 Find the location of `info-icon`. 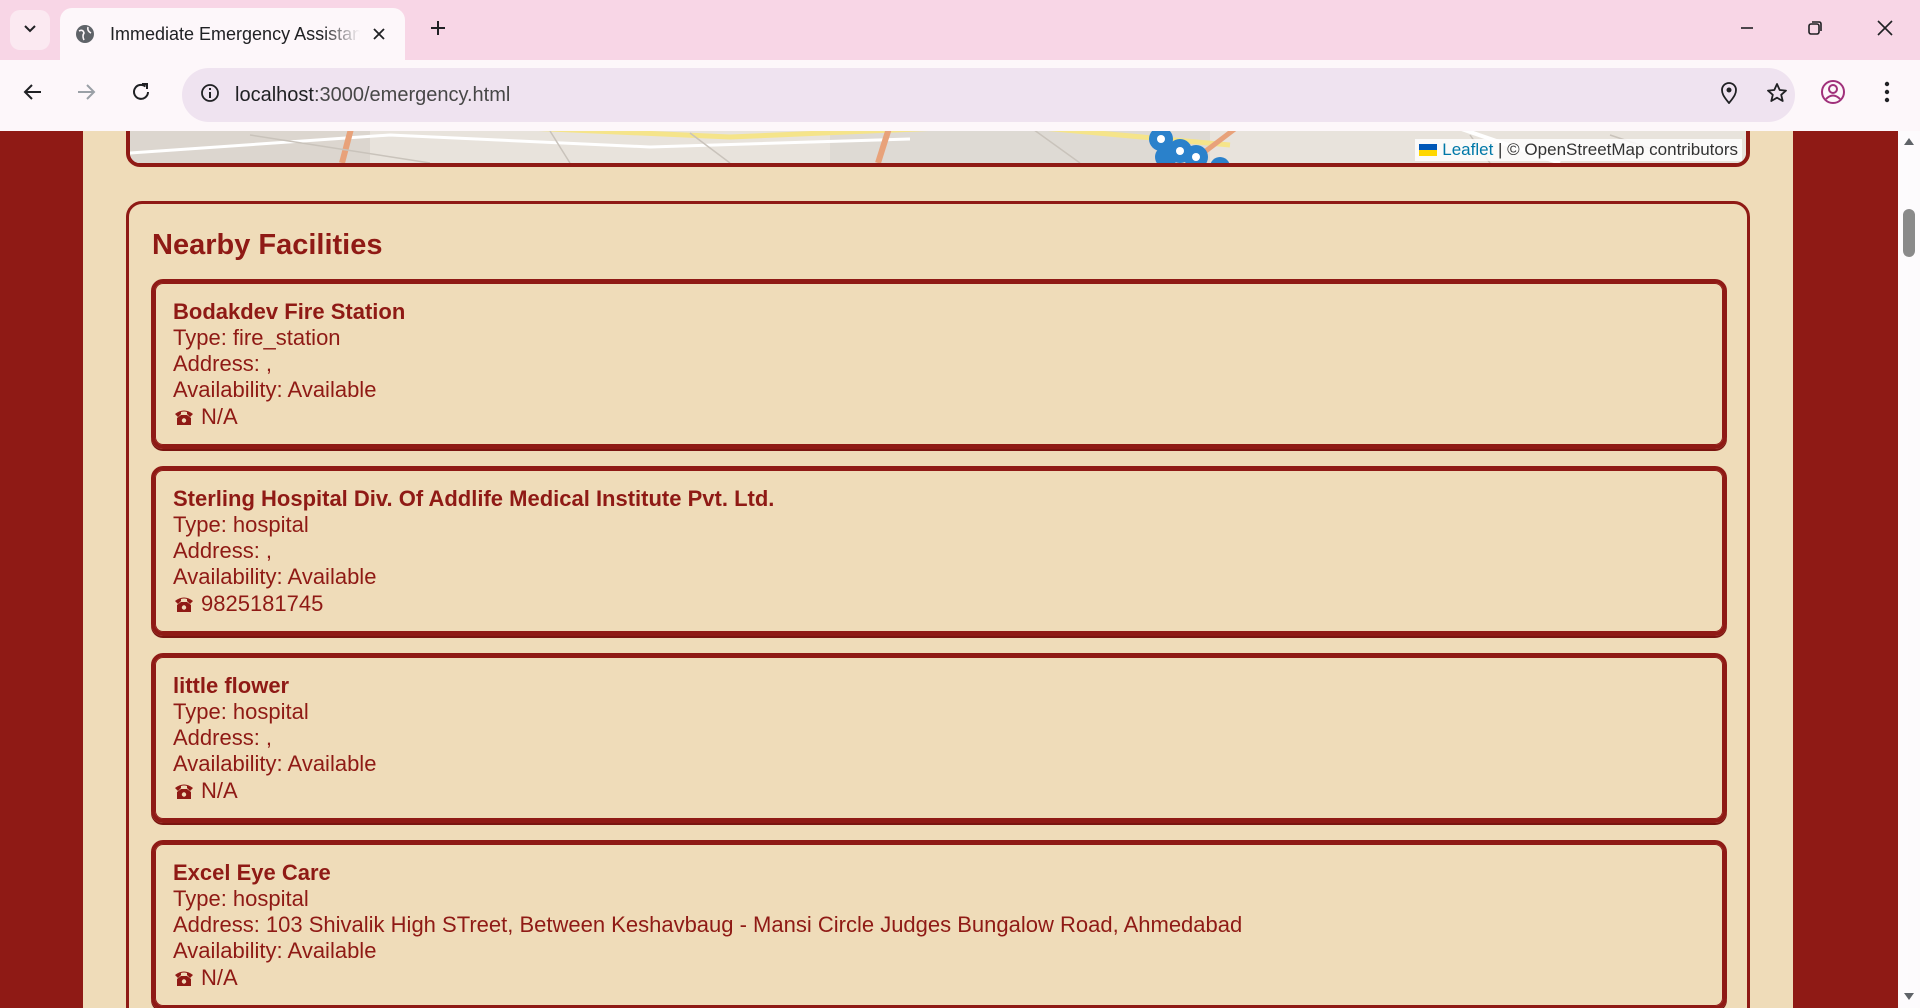

info-icon is located at coordinates (210, 95).